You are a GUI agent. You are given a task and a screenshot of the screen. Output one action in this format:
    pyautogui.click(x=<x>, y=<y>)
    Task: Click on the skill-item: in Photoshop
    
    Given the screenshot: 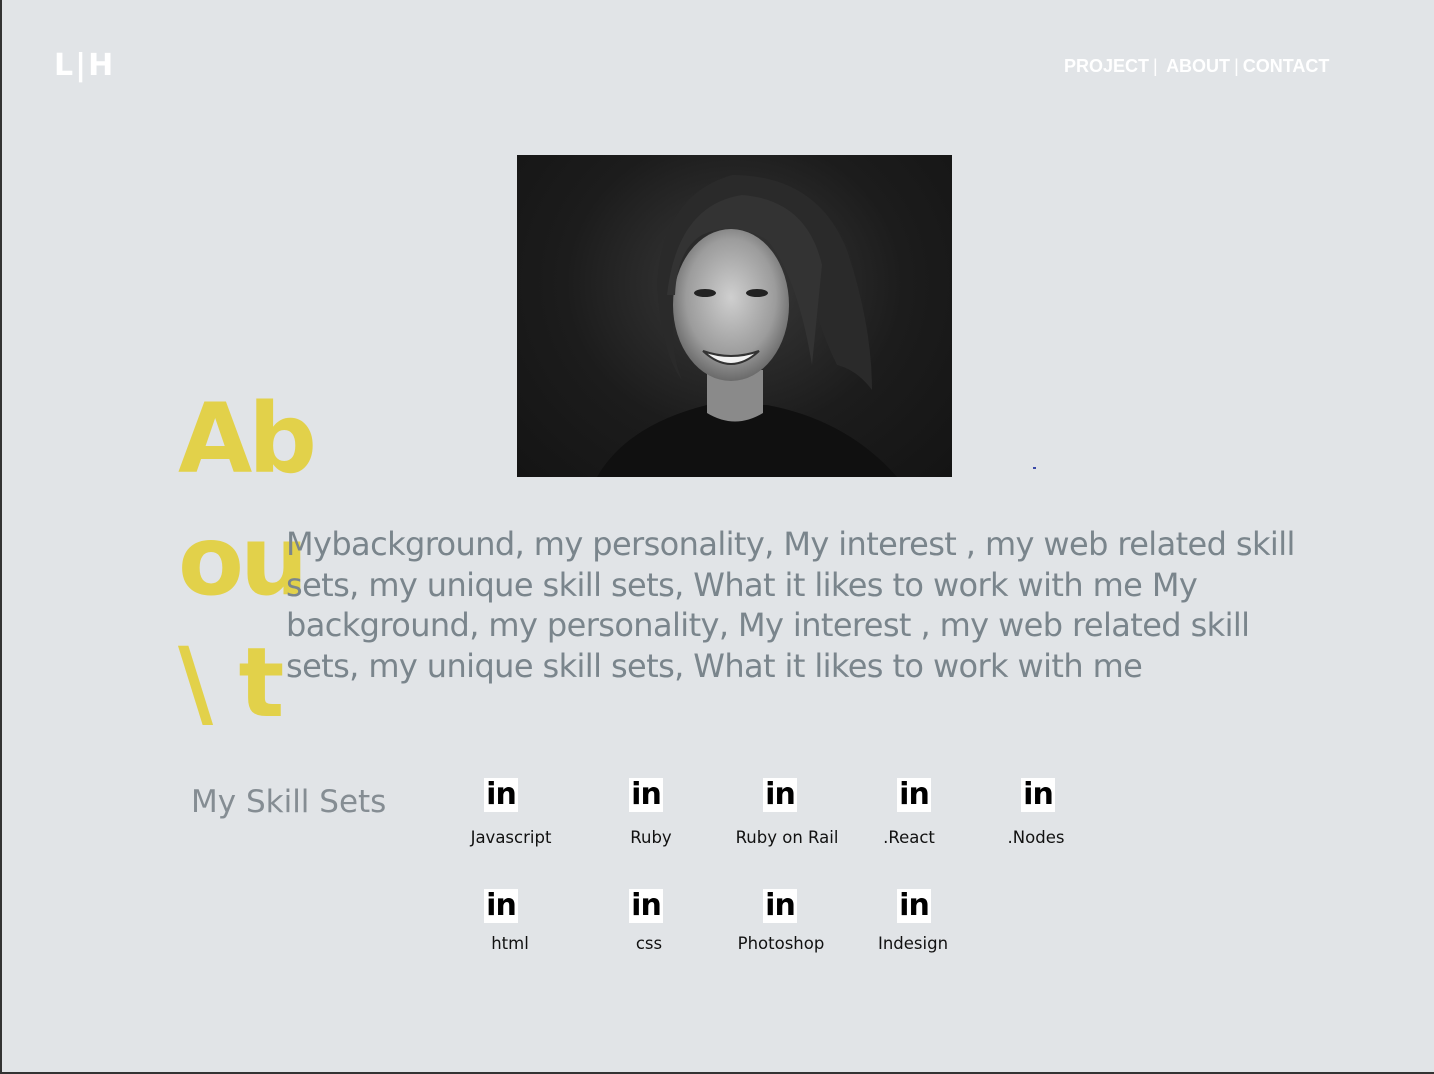 What is the action you would take?
    pyautogui.click(x=780, y=921)
    